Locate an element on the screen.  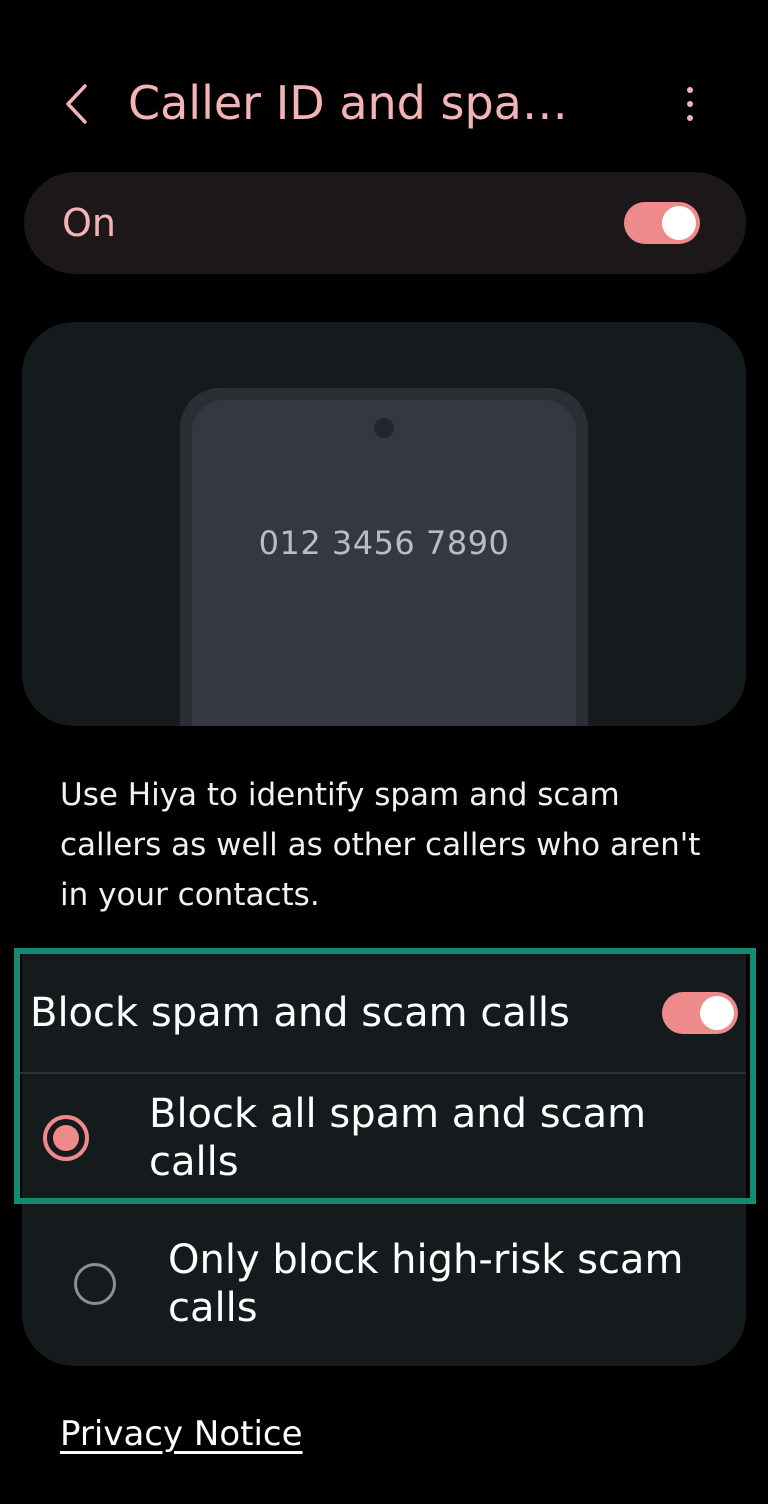
master-toggle is located at coordinates (662, 223).